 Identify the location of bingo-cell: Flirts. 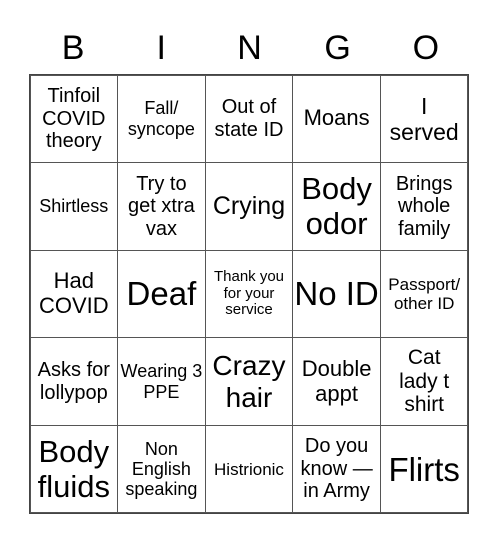
(424, 469).